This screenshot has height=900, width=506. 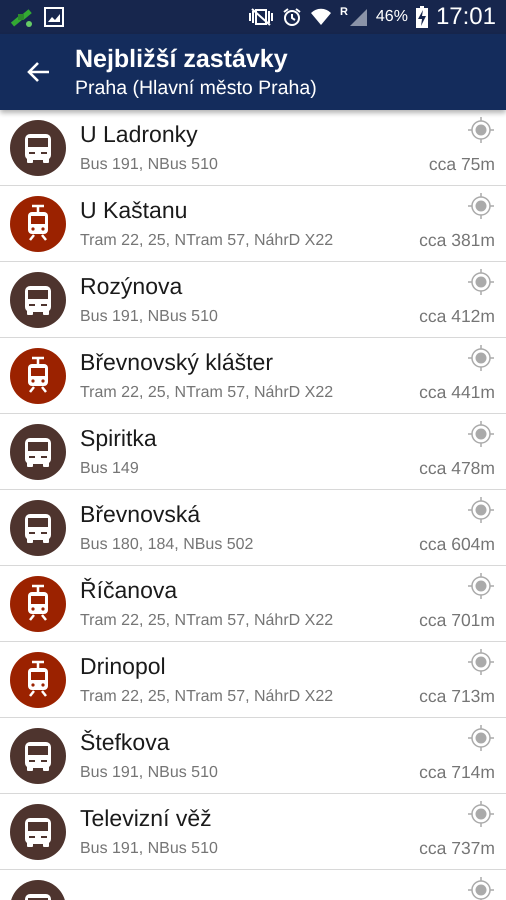 What do you see at coordinates (110, 469) in the screenshot?
I see `stop-lines: Bus 149` at bounding box center [110, 469].